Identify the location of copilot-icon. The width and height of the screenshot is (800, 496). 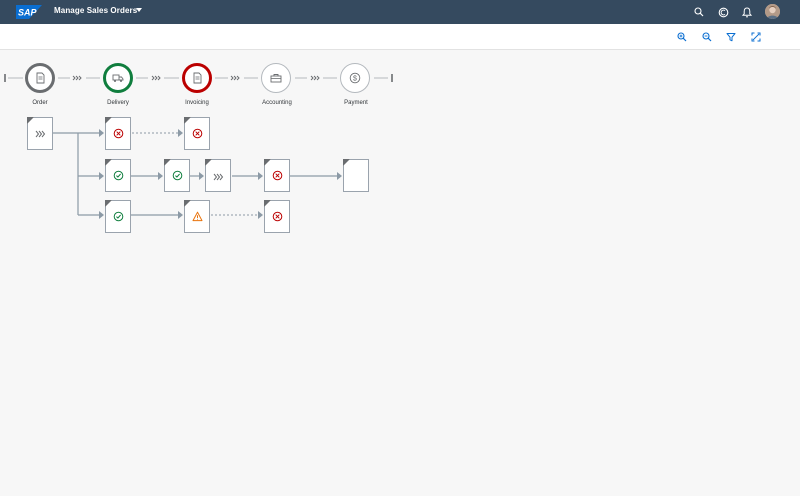
(723, 12).